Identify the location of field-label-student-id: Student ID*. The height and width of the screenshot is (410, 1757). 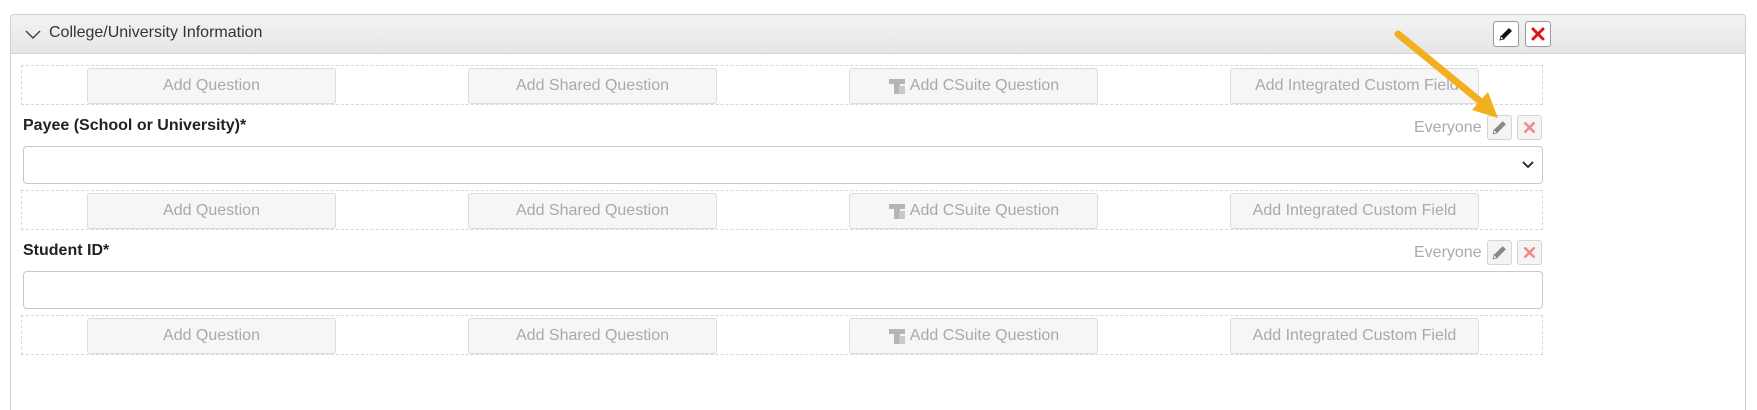
(66, 250).